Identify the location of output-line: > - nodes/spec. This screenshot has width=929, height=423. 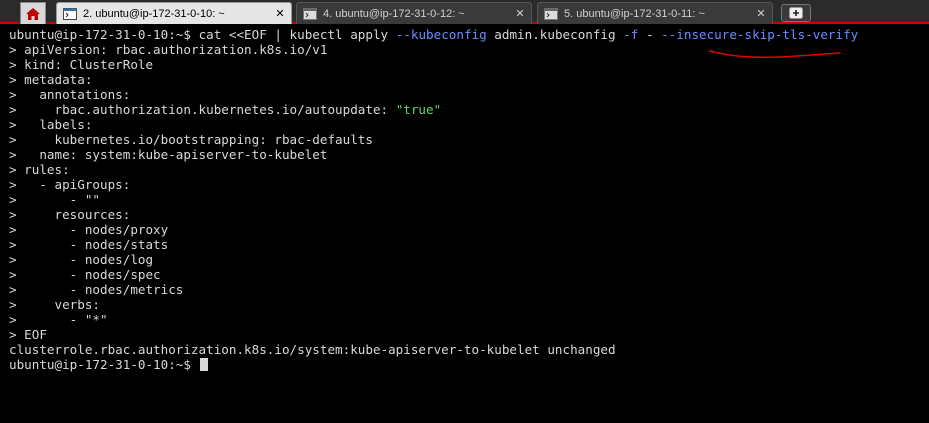
(85, 274).